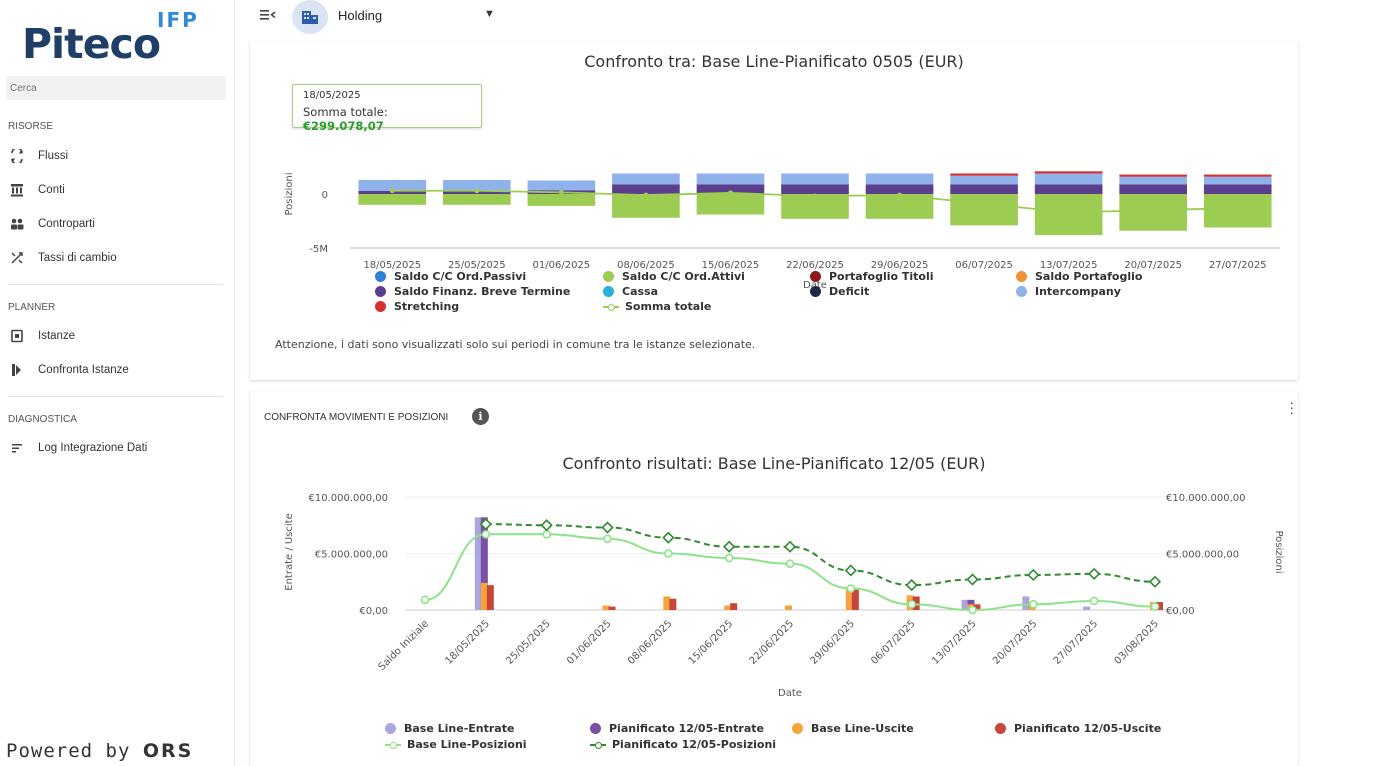 This screenshot has width=1375, height=766. Describe the element at coordinates (449, 728) in the screenshot. I see `legend-item: Base Line-Entrate` at that location.